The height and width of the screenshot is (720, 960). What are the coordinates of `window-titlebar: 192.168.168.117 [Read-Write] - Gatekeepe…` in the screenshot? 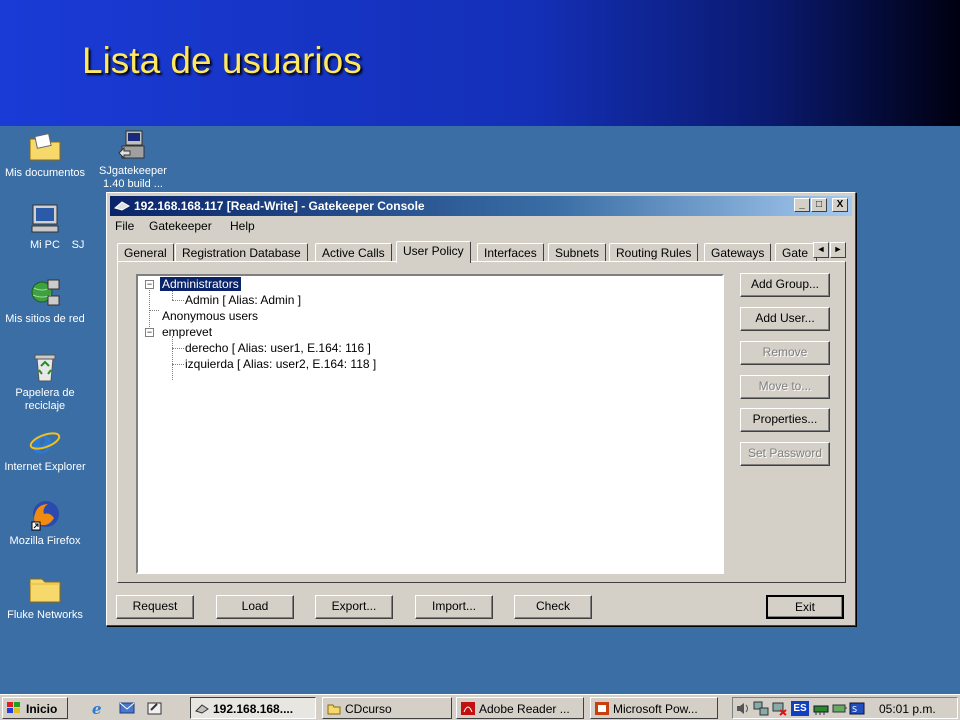 It's located at (481, 206).